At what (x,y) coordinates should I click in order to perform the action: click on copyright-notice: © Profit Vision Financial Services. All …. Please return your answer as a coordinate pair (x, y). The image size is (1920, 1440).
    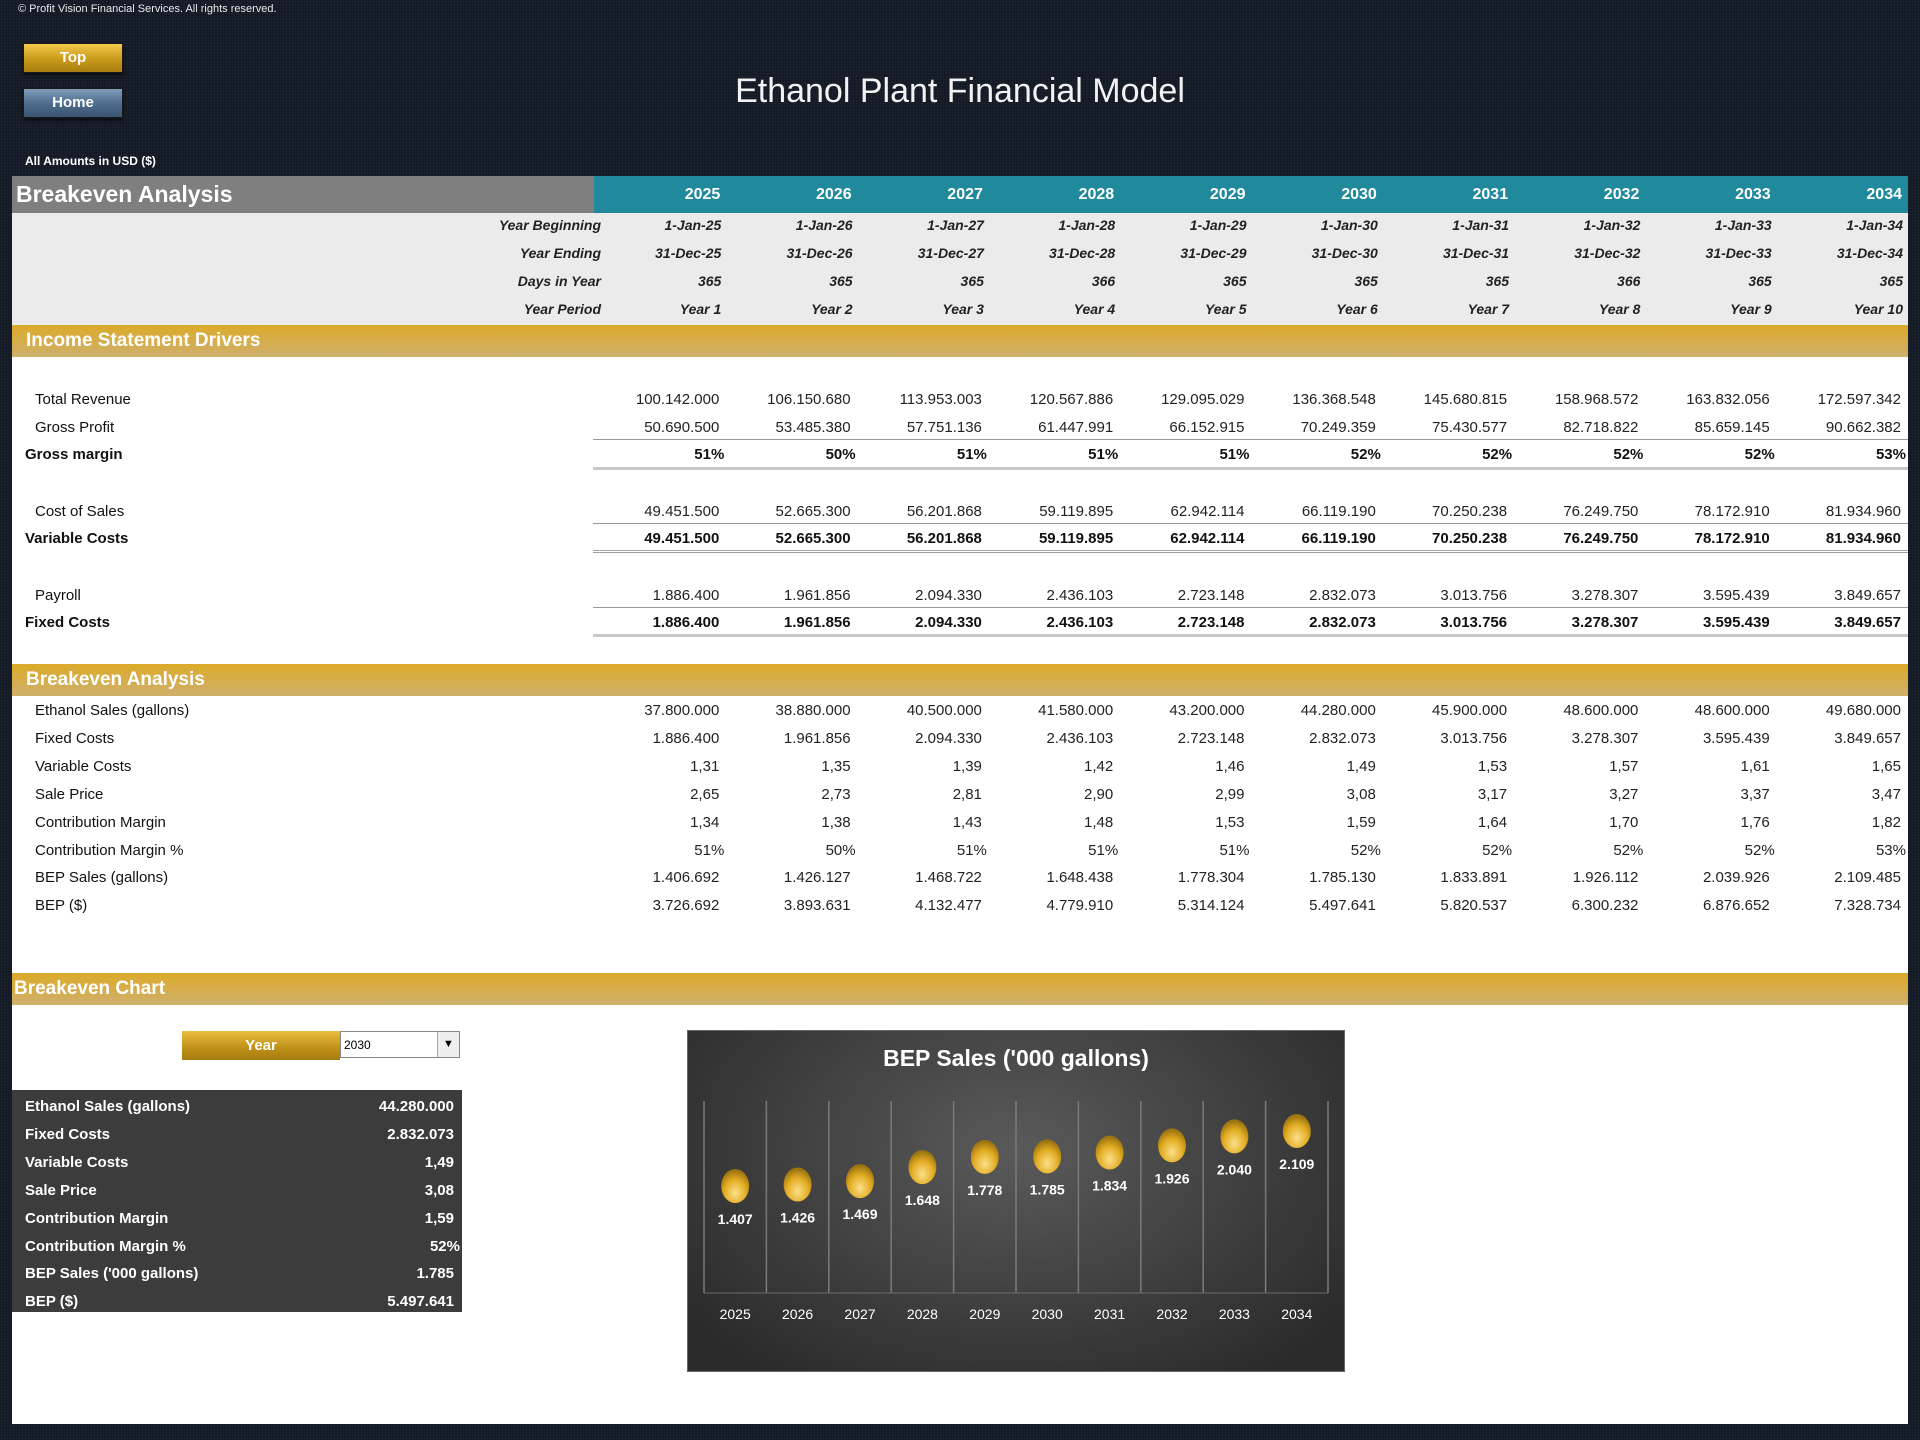
    Looking at the image, I should click on (147, 9).